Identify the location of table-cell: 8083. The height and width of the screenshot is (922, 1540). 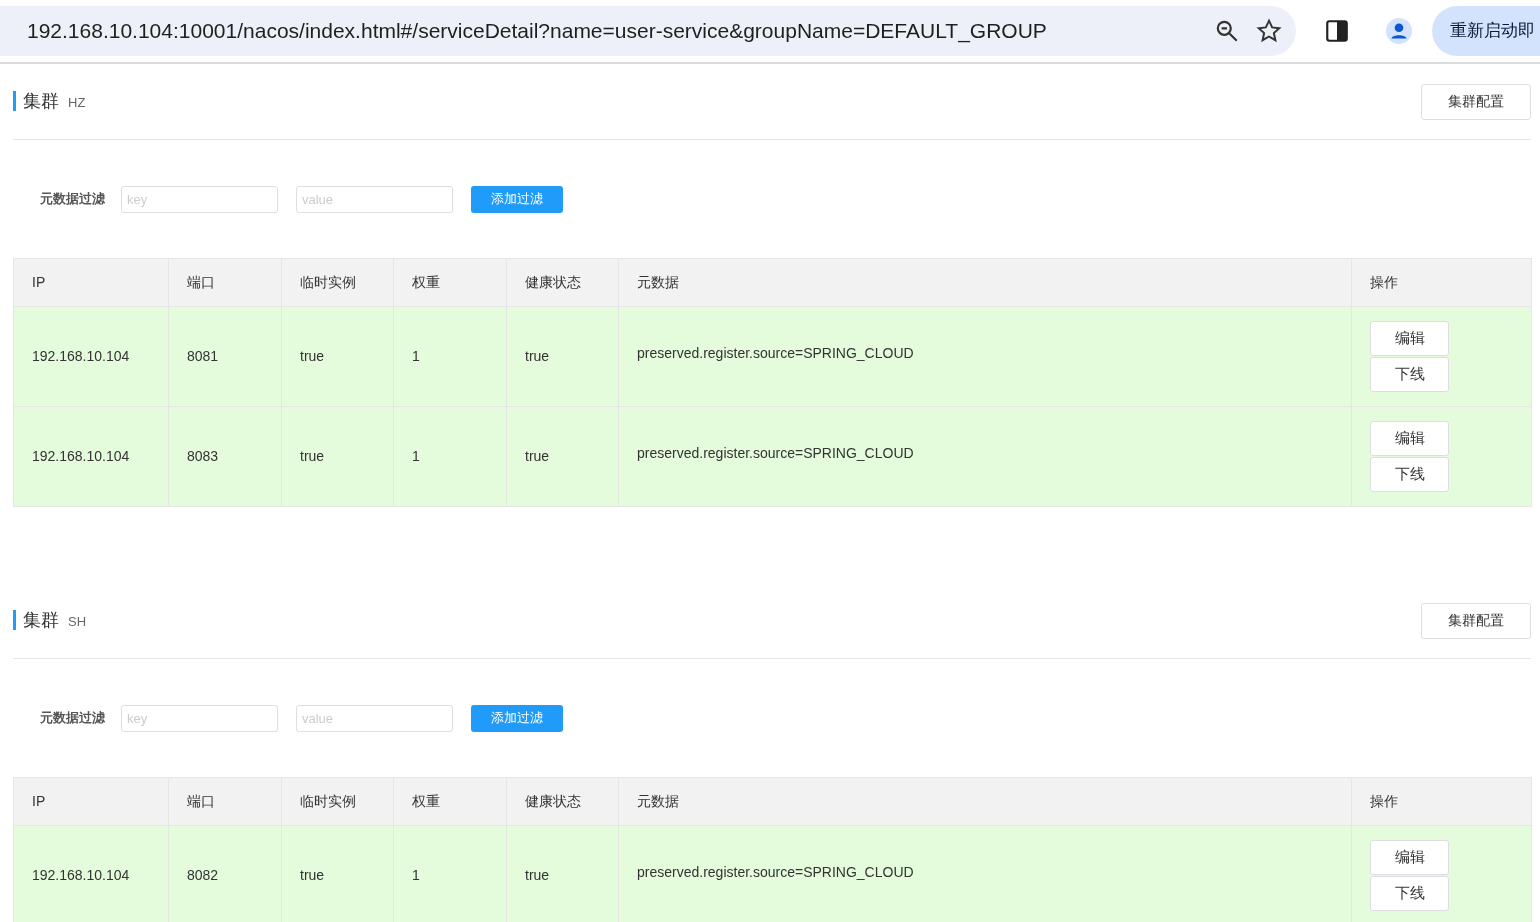
(225, 456).